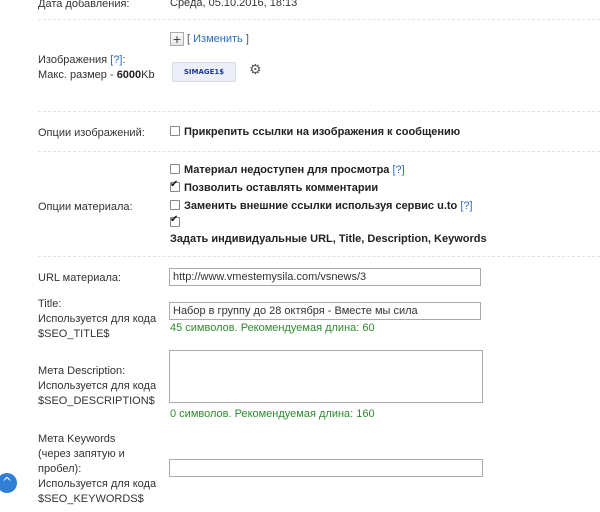 The image size is (600, 512). Describe the element at coordinates (84, 5) in the screenshot. I see `added-label: Дата добавления:` at that location.